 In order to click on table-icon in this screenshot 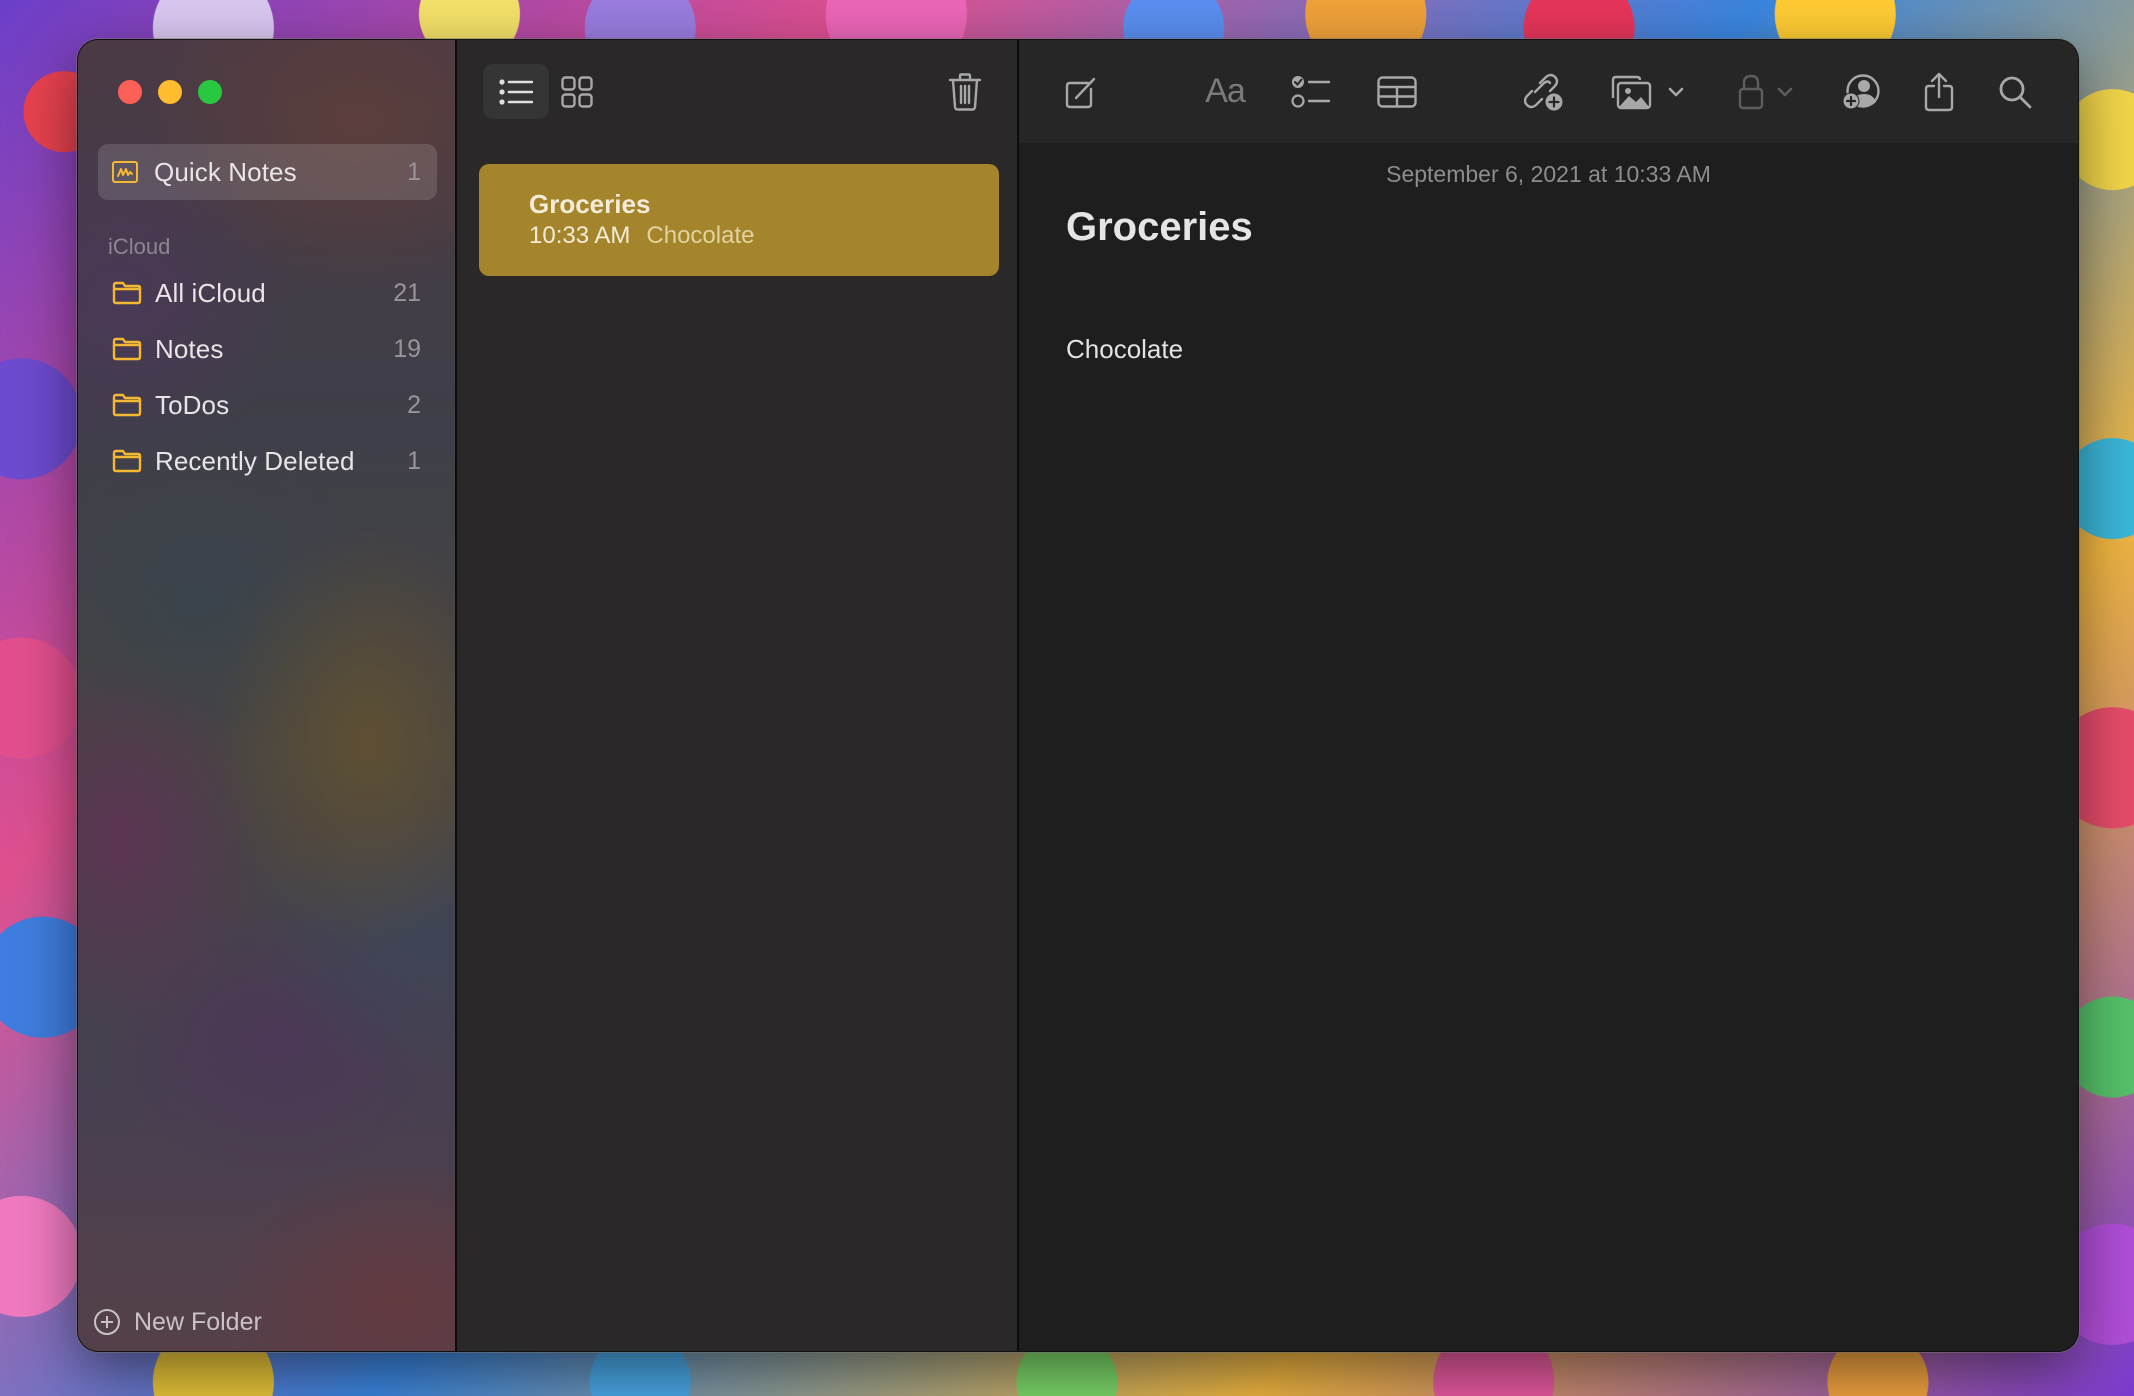, I will do `click(1397, 91)`.